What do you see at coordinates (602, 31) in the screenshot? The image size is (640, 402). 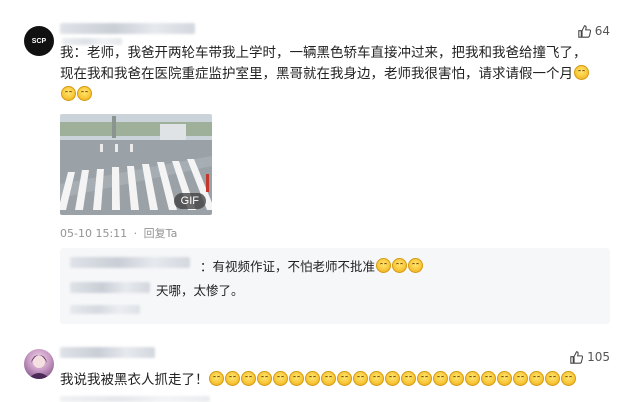 I see `like-count: 64` at bounding box center [602, 31].